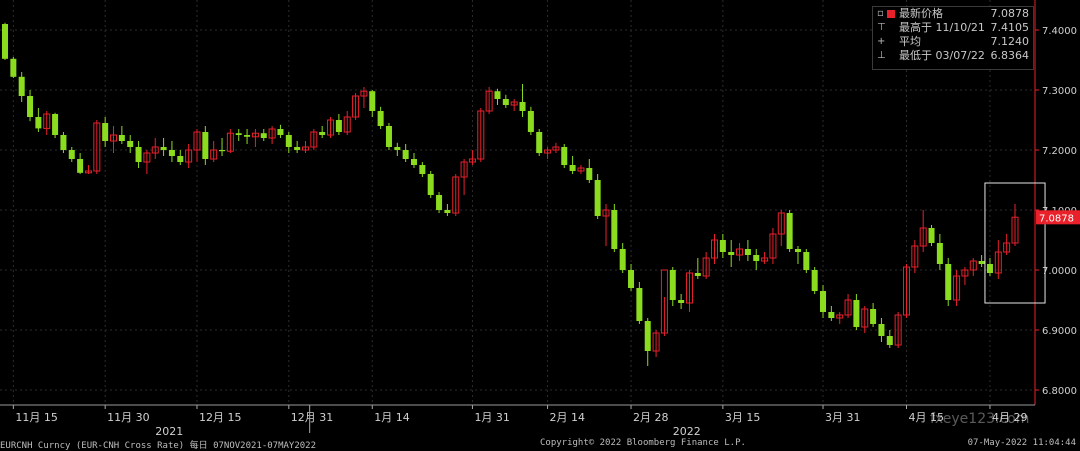 The height and width of the screenshot is (451, 1080). Describe the element at coordinates (910, 41) in the screenshot. I see `legend-avg-label: 平均` at that location.